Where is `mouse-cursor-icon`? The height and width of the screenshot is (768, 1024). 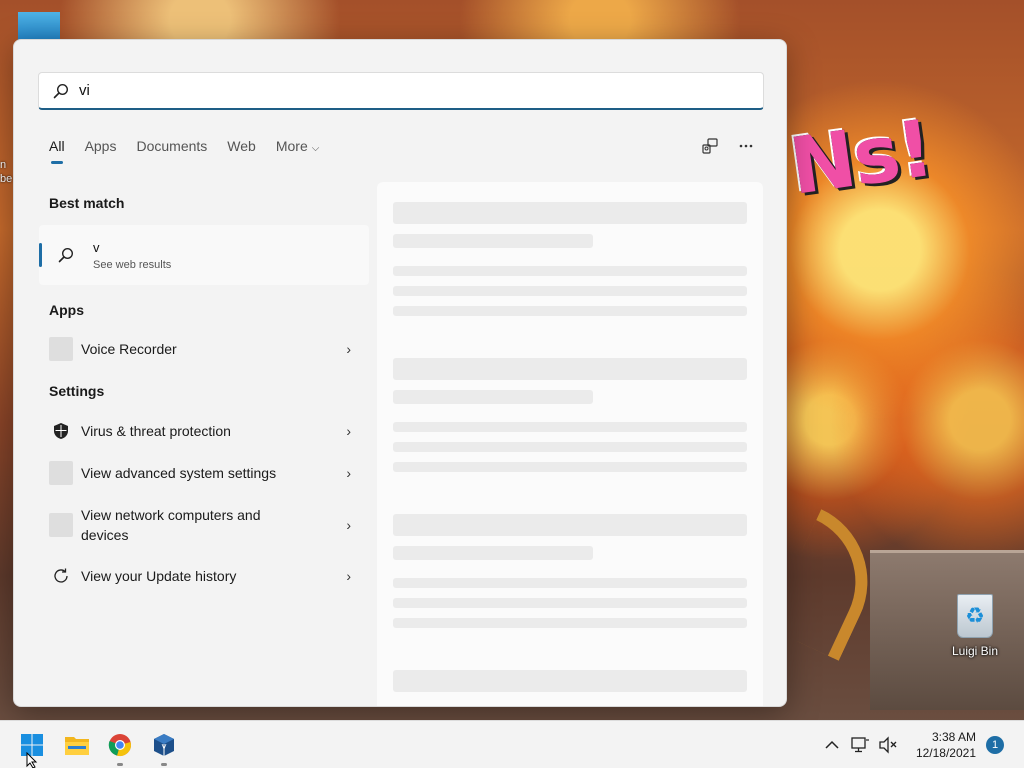 mouse-cursor-icon is located at coordinates (32, 759).